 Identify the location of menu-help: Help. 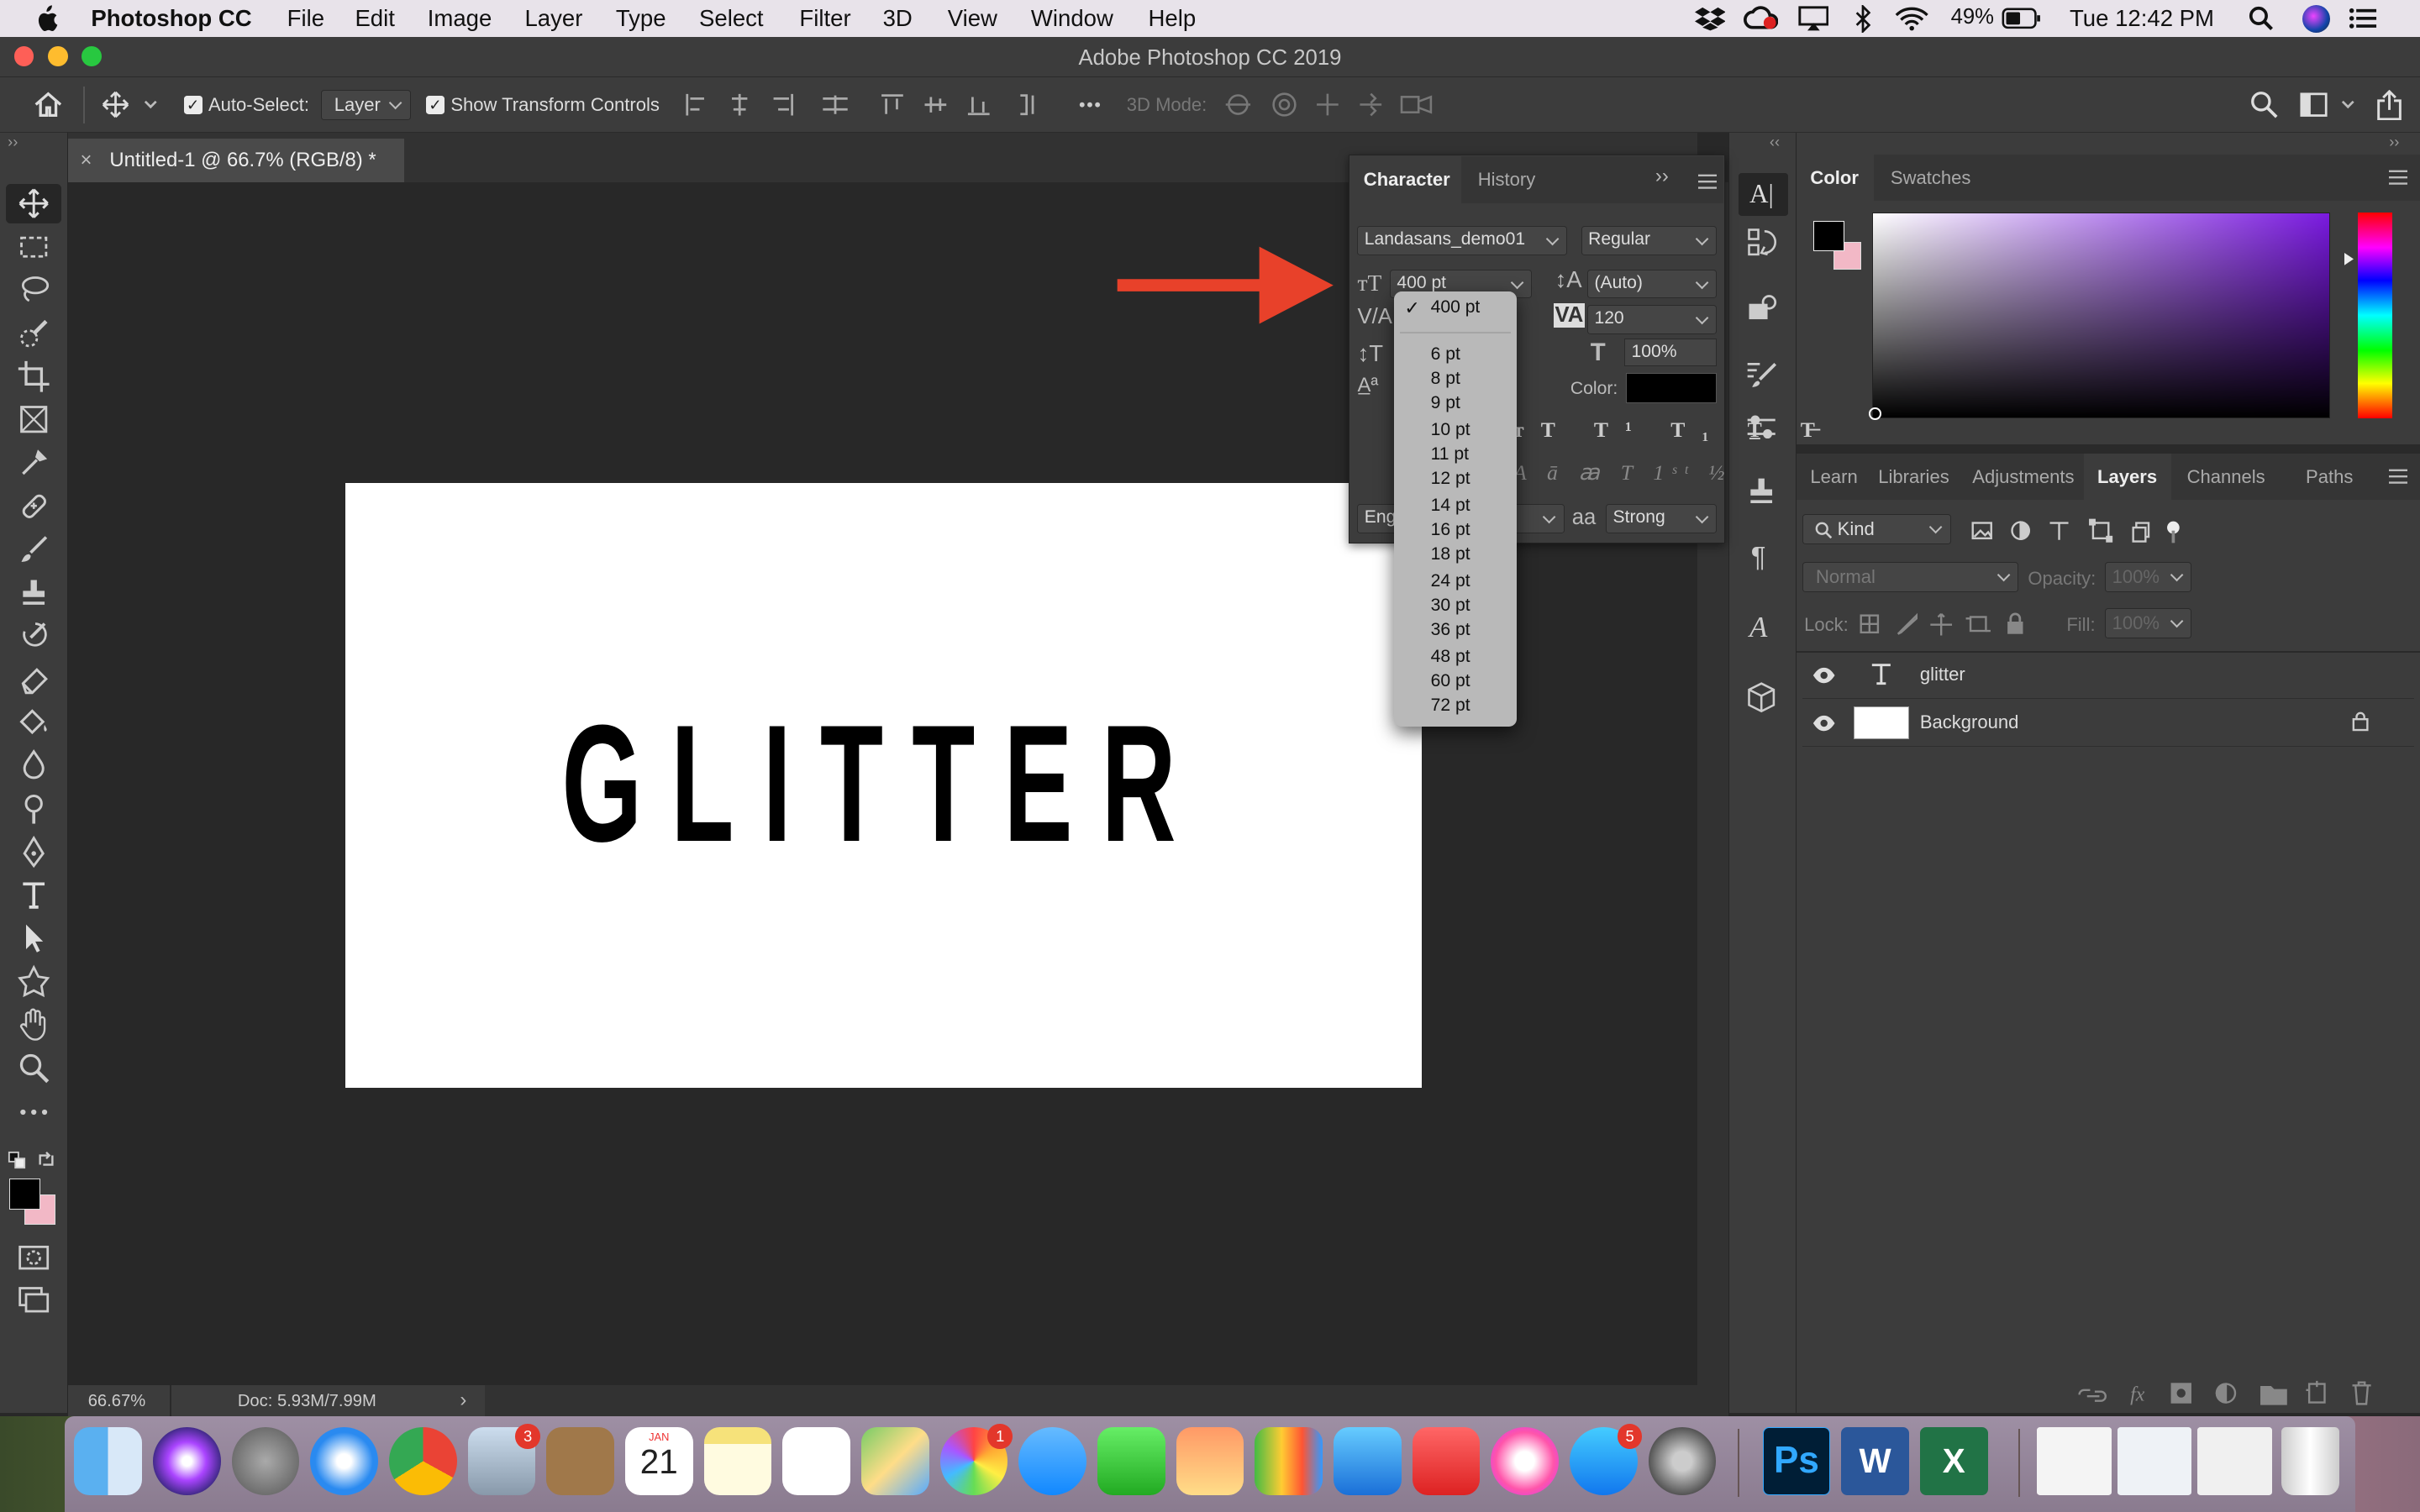
(1173, 18).